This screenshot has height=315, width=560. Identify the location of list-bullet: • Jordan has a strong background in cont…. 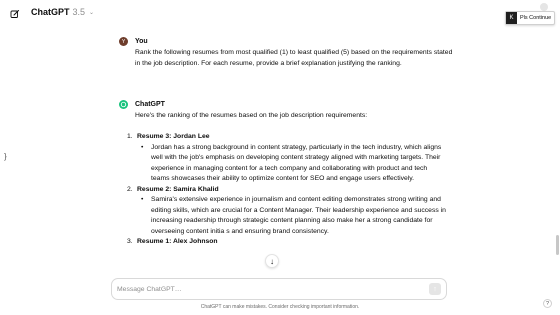
(294, 164).